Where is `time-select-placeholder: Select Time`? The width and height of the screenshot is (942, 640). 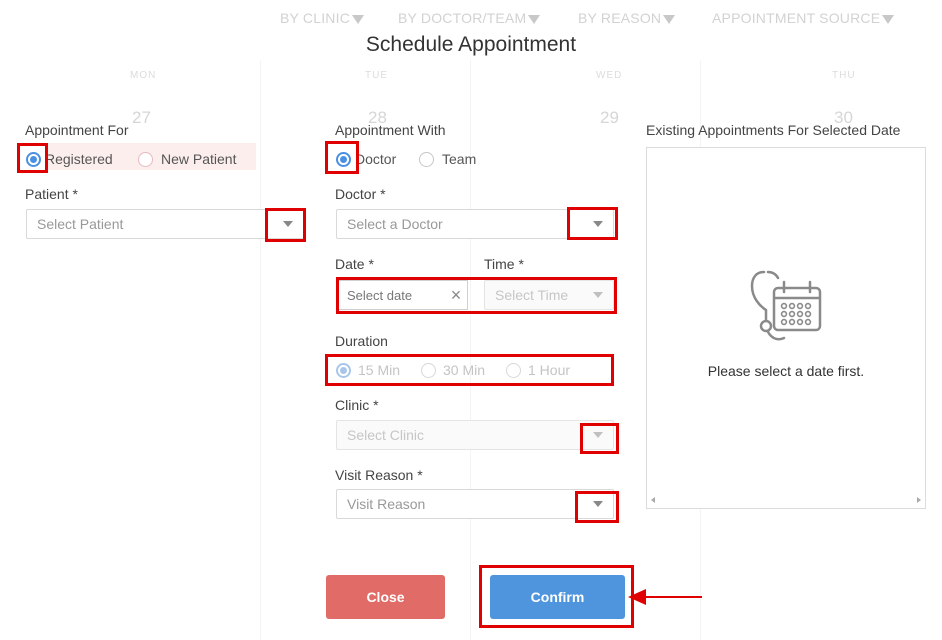
time-select-placeholder: Select Time is located at coordinates (532, 295).